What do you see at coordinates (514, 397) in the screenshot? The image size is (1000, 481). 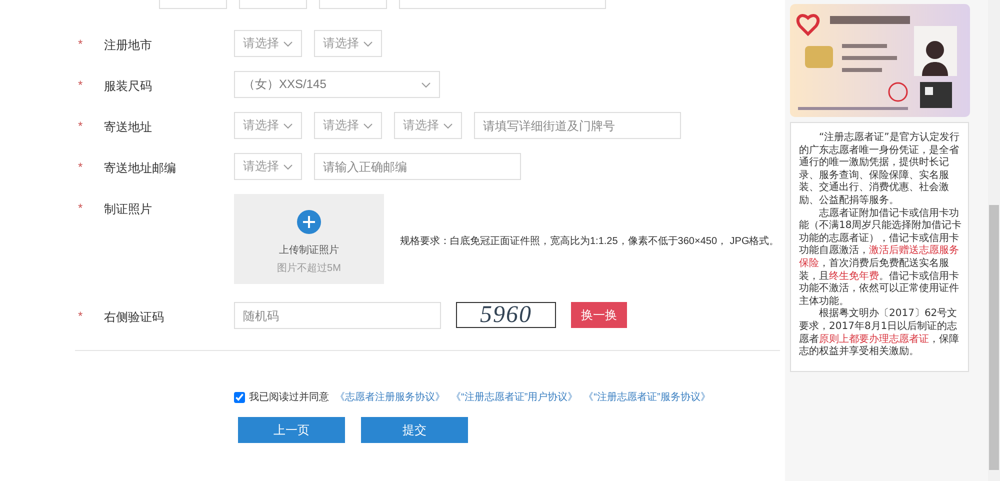 I see `agreement-link: 《“注册志愿者证”用户协议》` at bounding box center [514, 397].